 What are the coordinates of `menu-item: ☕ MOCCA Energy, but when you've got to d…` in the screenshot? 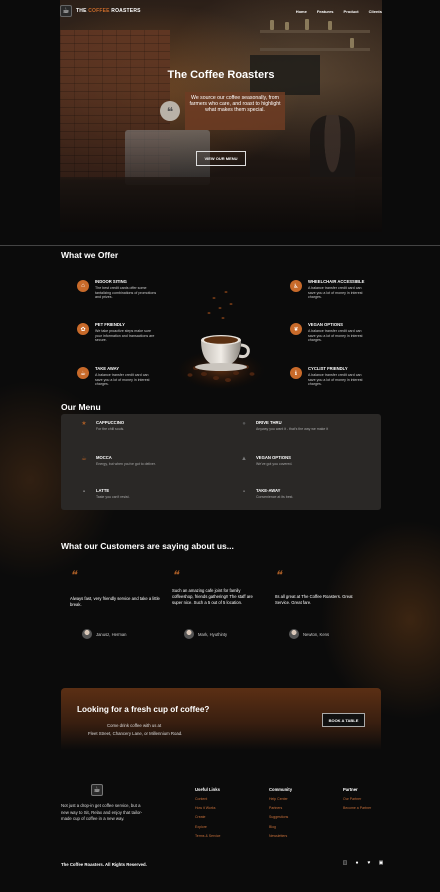 It's located at (118, 460).